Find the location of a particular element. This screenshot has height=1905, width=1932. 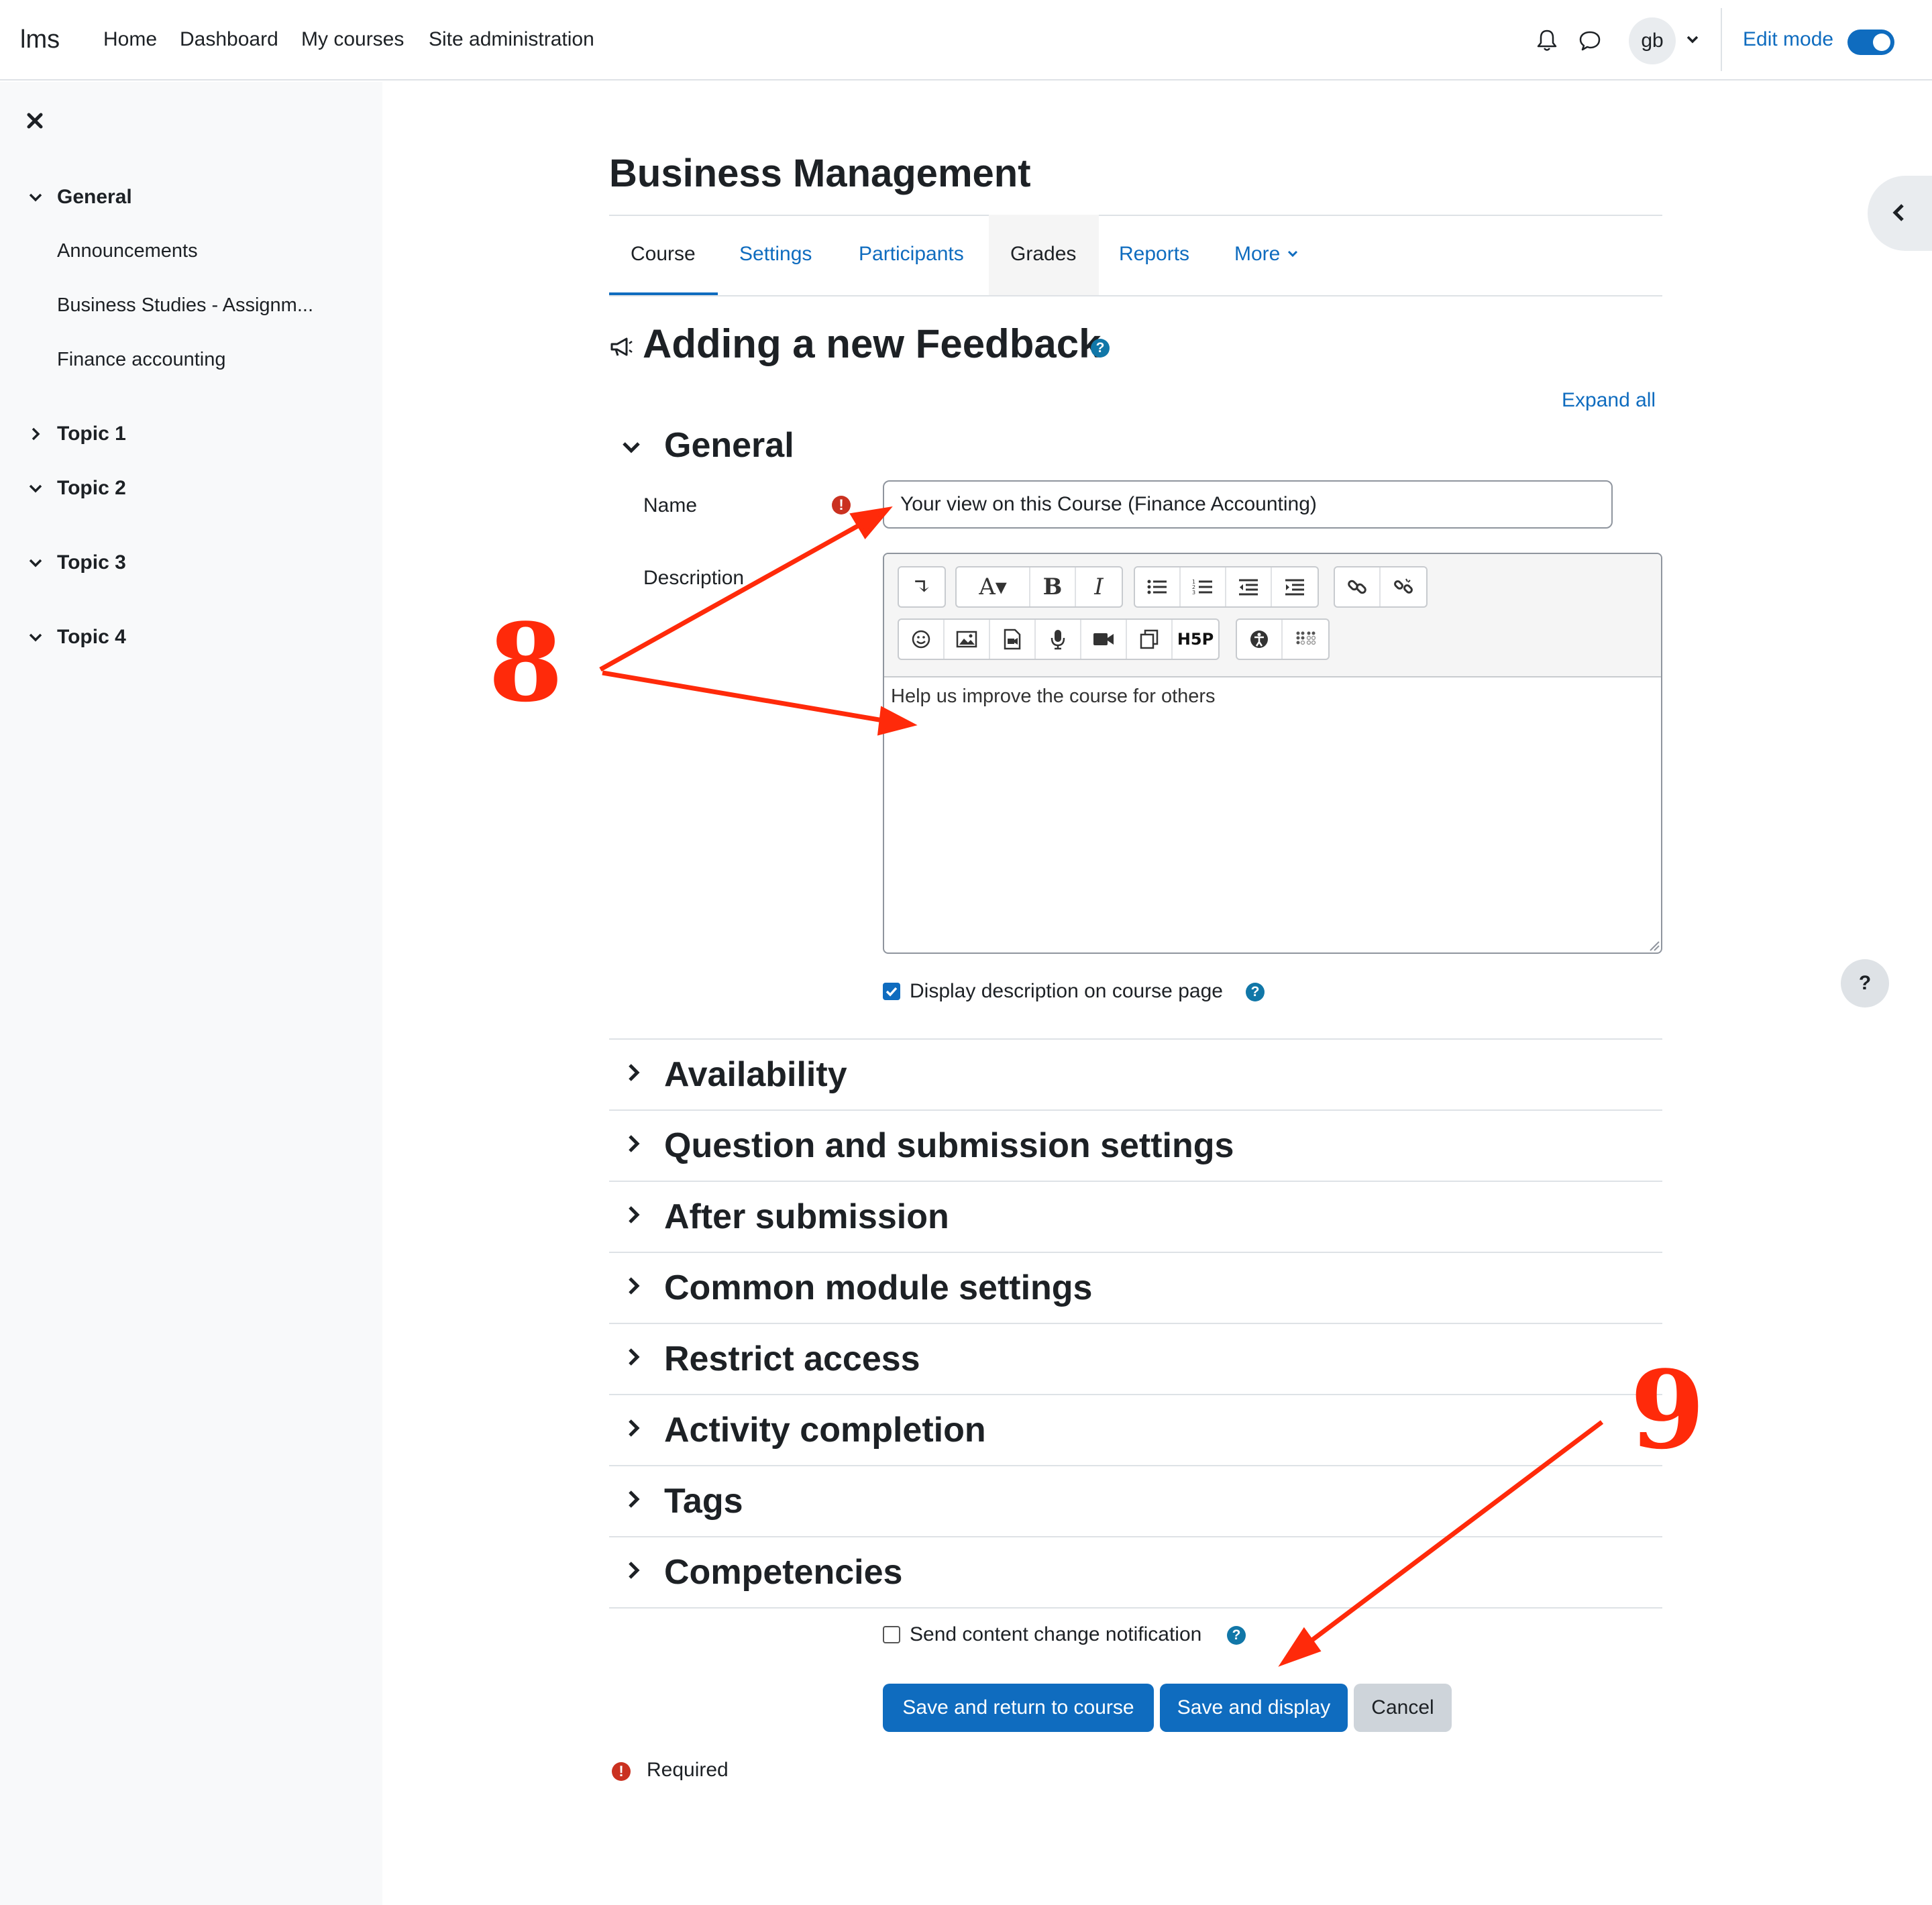

arrow-to-name is located at coordinates (734, 595).